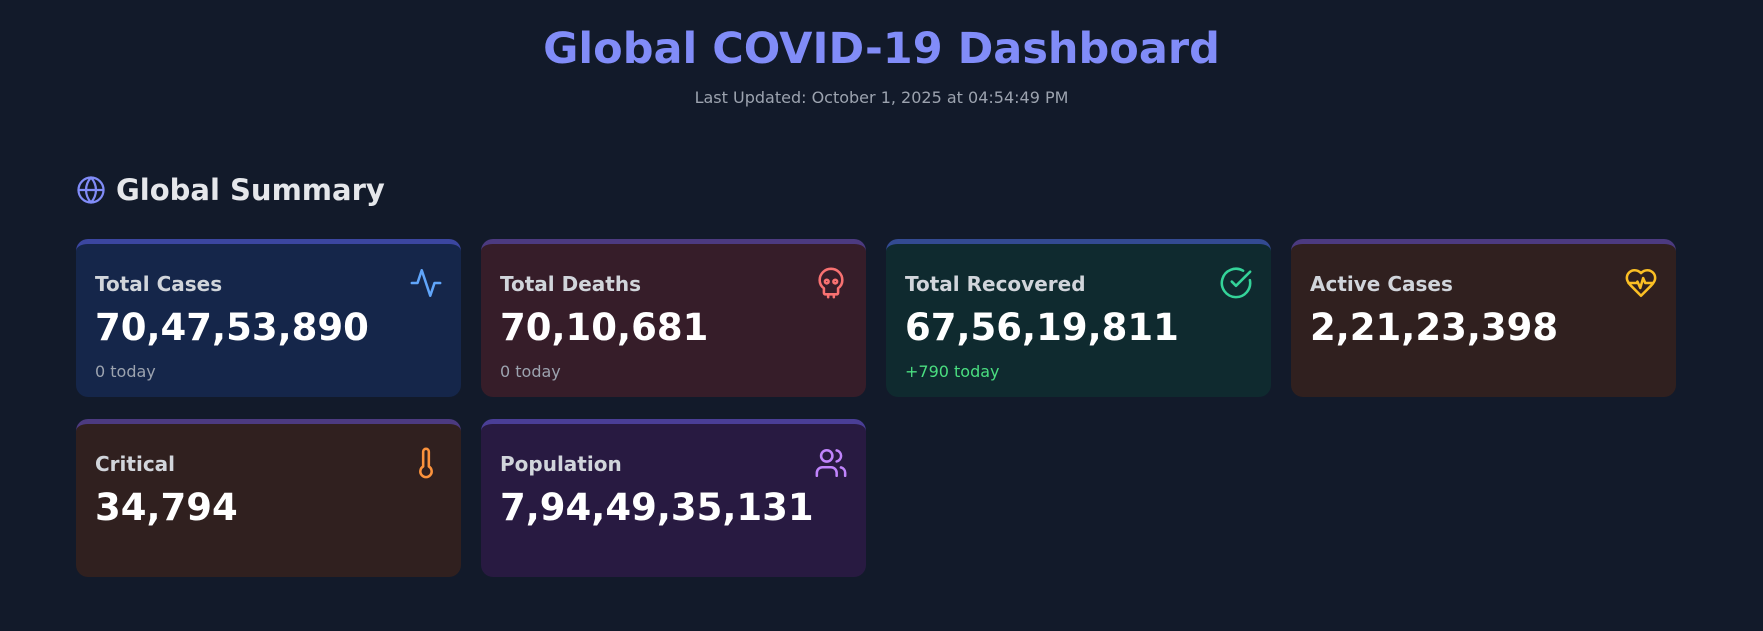 Image resolution: width=1763 pixels, height=631 pixels. I want to click on card-label: Total Deaths, so click(570, 284).